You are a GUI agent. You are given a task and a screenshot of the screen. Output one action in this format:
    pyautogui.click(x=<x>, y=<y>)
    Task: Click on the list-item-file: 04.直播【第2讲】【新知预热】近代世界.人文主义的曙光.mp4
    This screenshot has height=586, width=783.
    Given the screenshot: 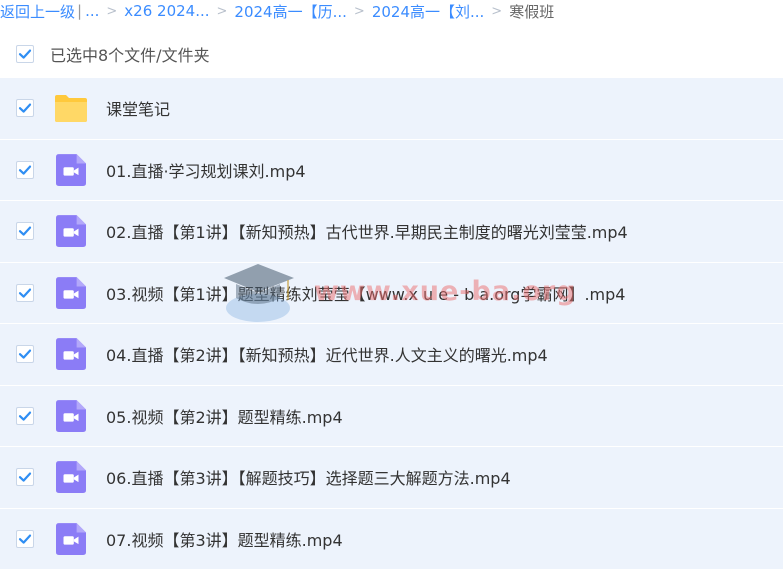 What is the action you would take?
    pyautogui.click(x=391, y=355)
    